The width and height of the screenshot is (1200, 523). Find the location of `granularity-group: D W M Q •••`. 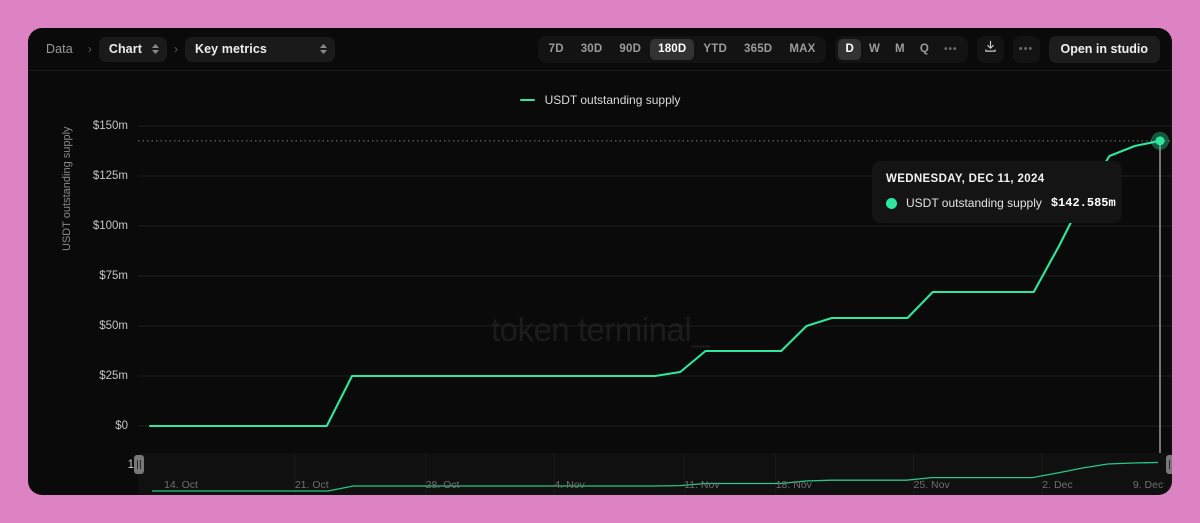

granularity-group: D W M Q ••• is located at coordinates (901, 49).